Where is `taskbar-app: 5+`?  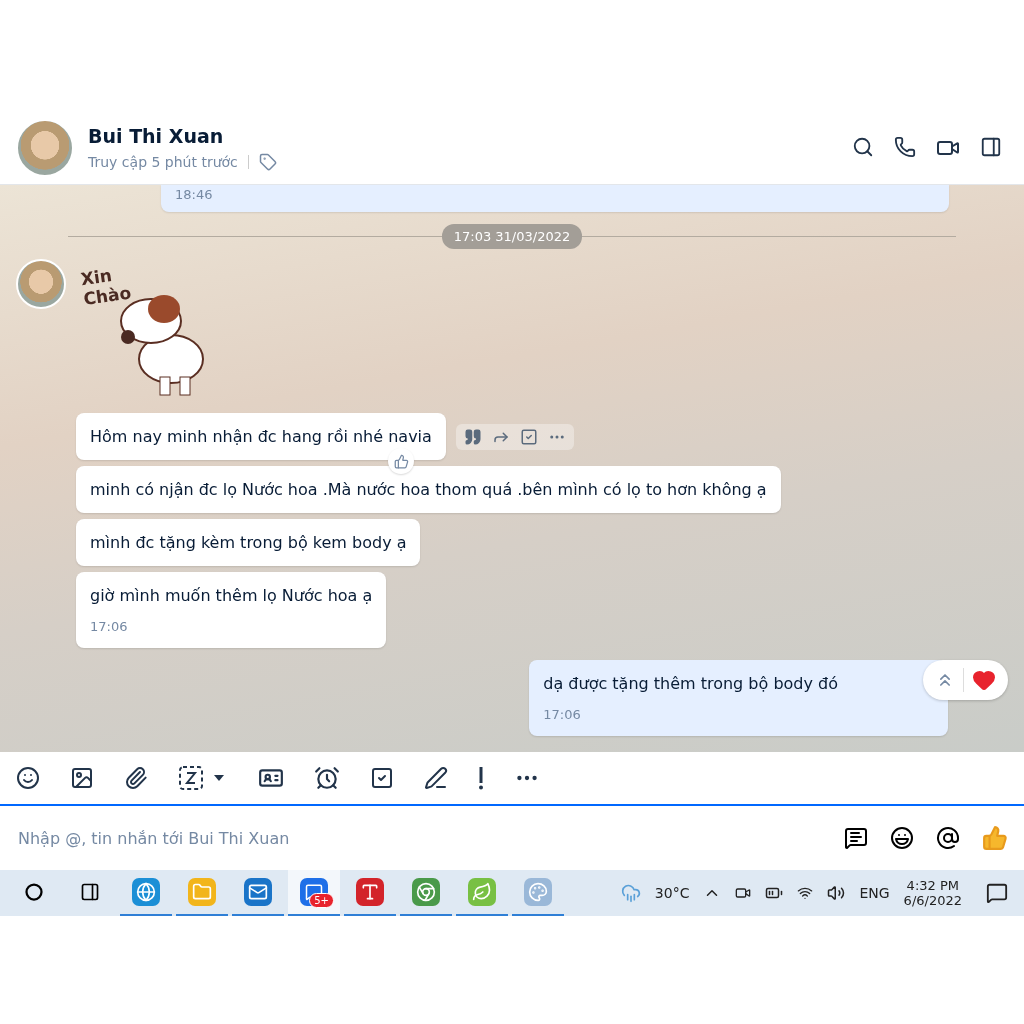
taskbar-app: 5+ is located at coordinates (314, 893).